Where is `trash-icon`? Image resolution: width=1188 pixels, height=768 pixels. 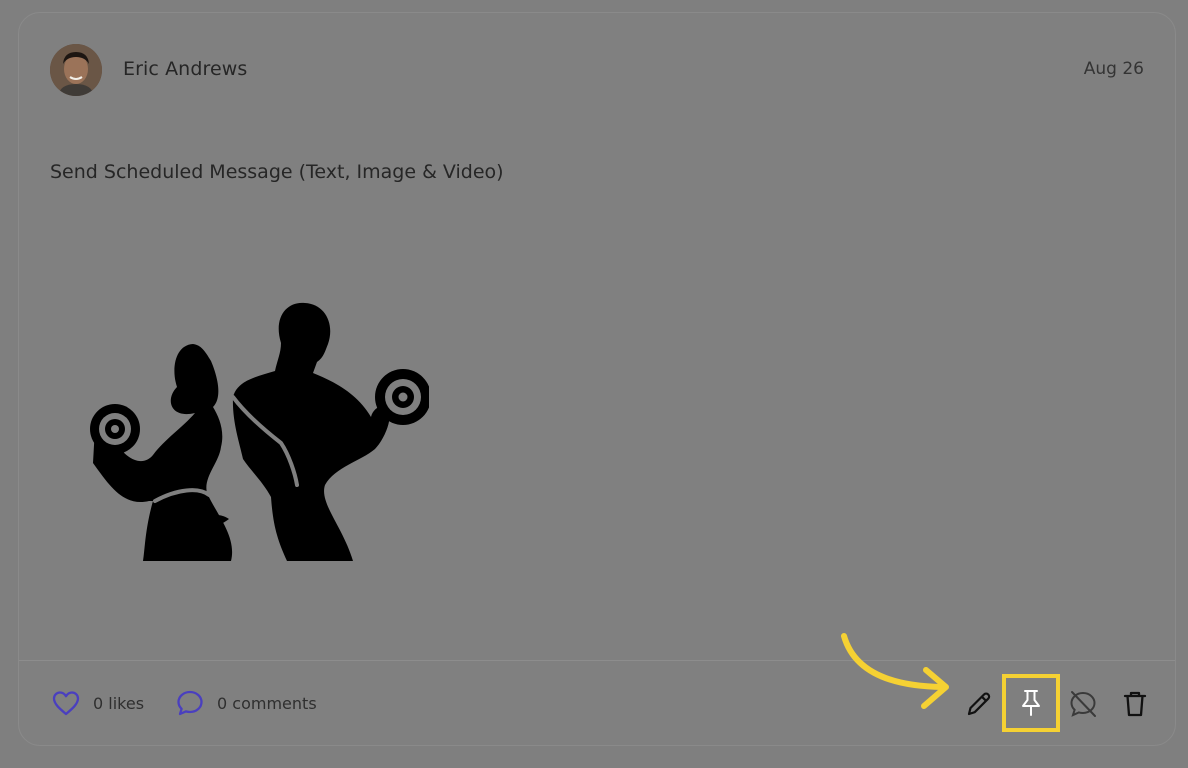 trash-icon is located at coordinates (1135, 704).